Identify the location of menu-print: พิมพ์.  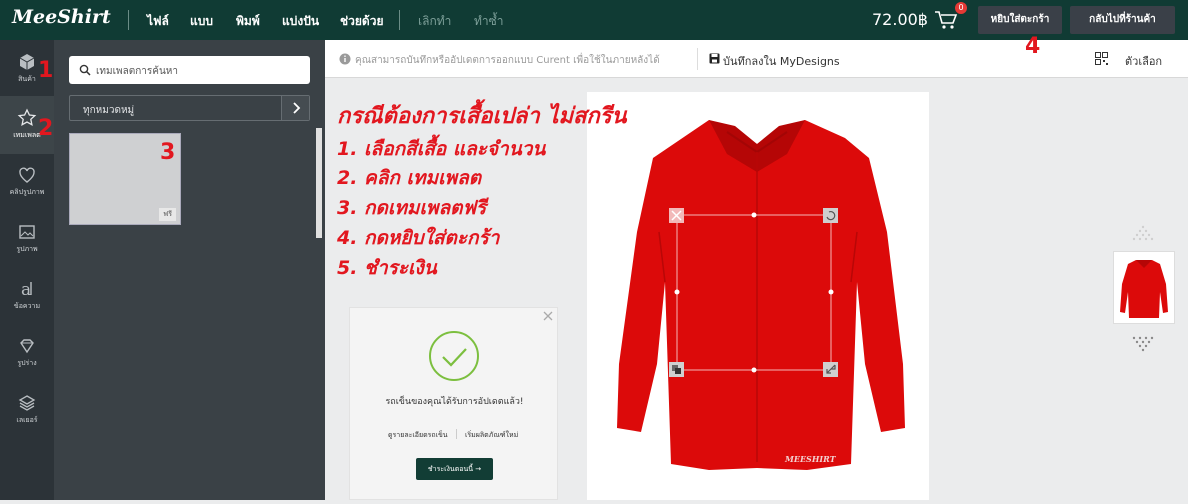
(248, 21).